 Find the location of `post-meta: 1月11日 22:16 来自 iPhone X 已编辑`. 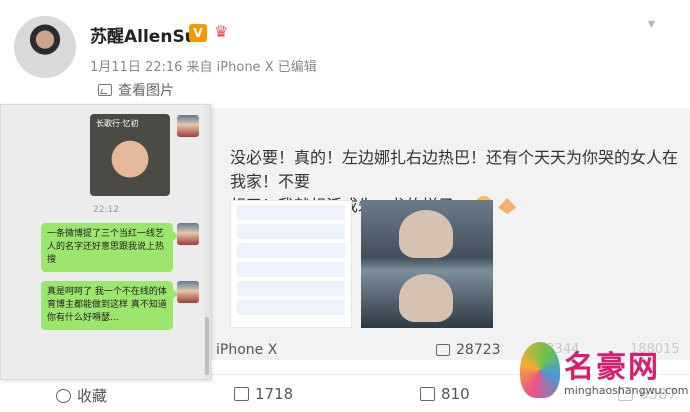

post-meta: 1月11日 22:16 来自 iPhone X 已编辑 is located at coordinates (203, 67).